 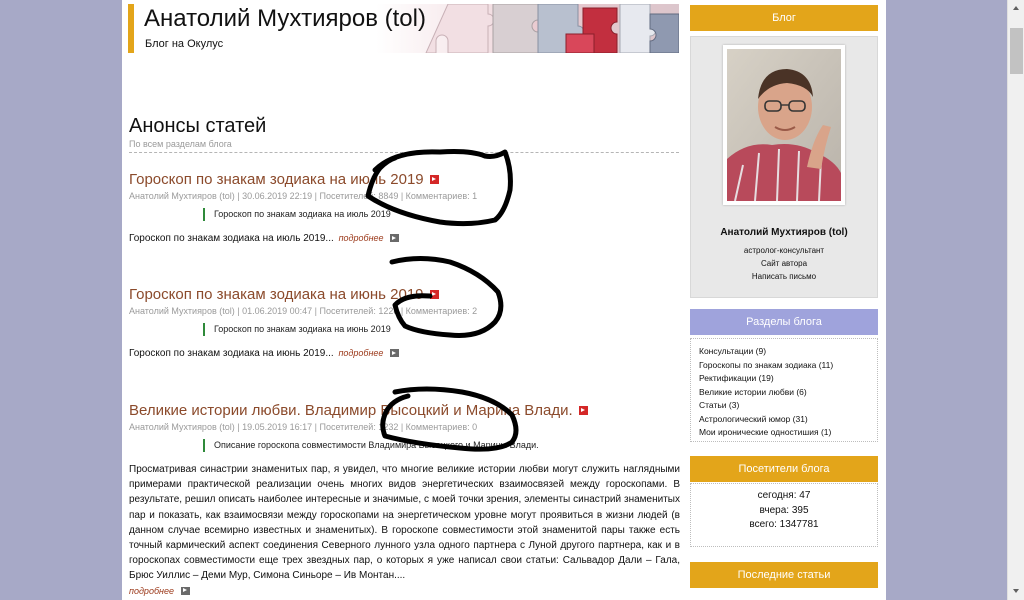 What do you see at coordinates (404, 591) in the screenshot?
I see `read-more-row: подробнее` at bounding box center [404, 591].